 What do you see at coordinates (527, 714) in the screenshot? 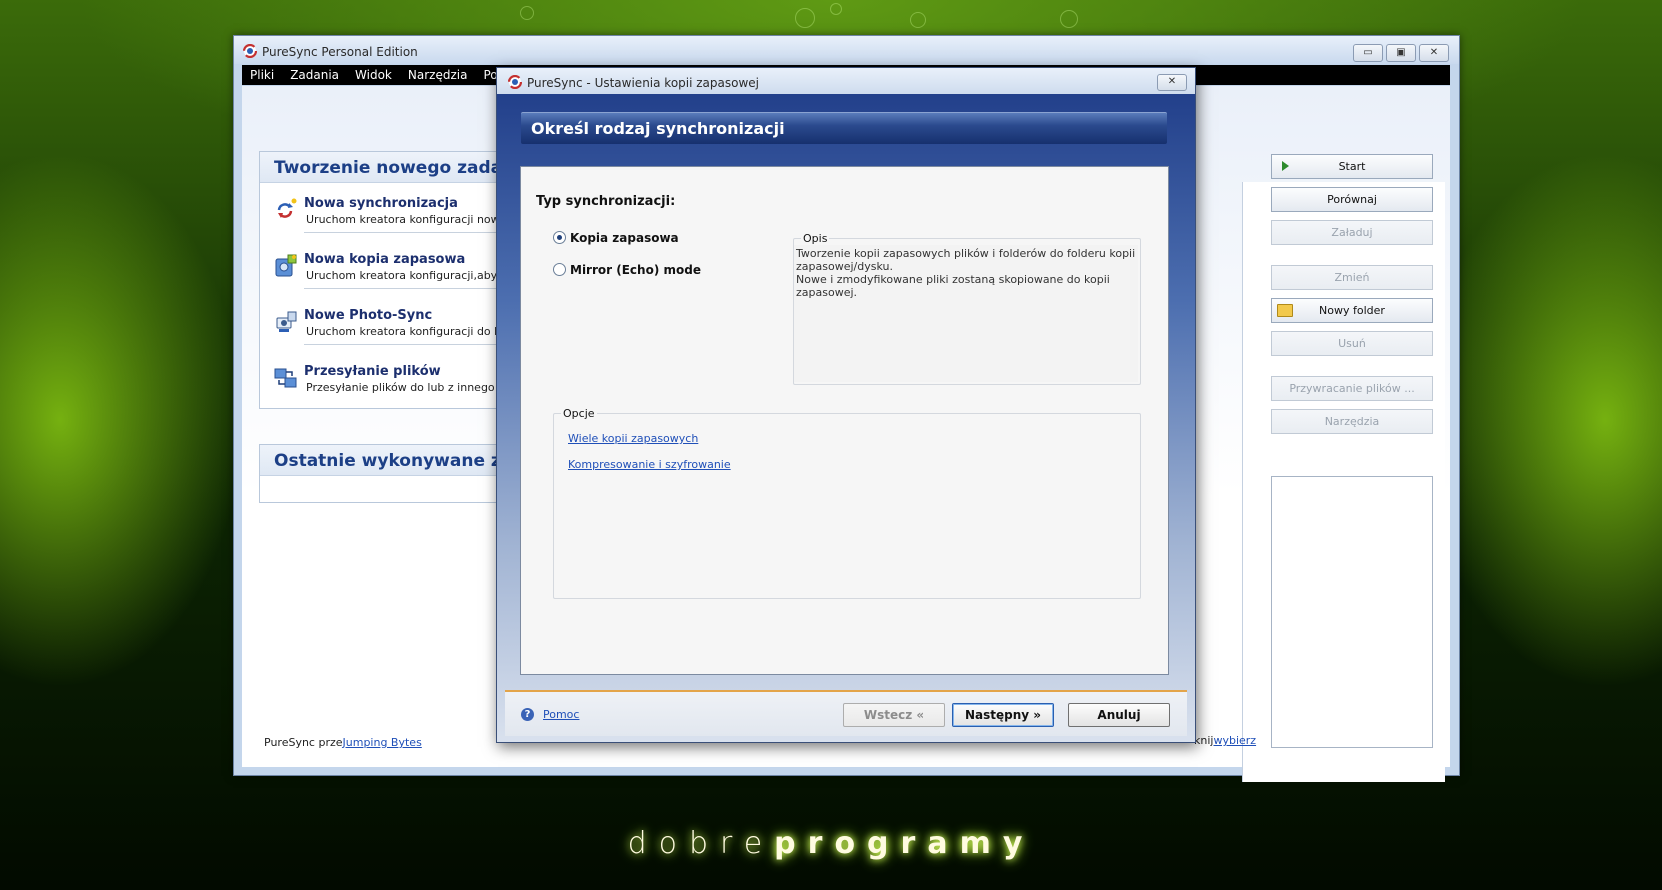
I see `help-icon: ?` at bounding box center [527, 714].